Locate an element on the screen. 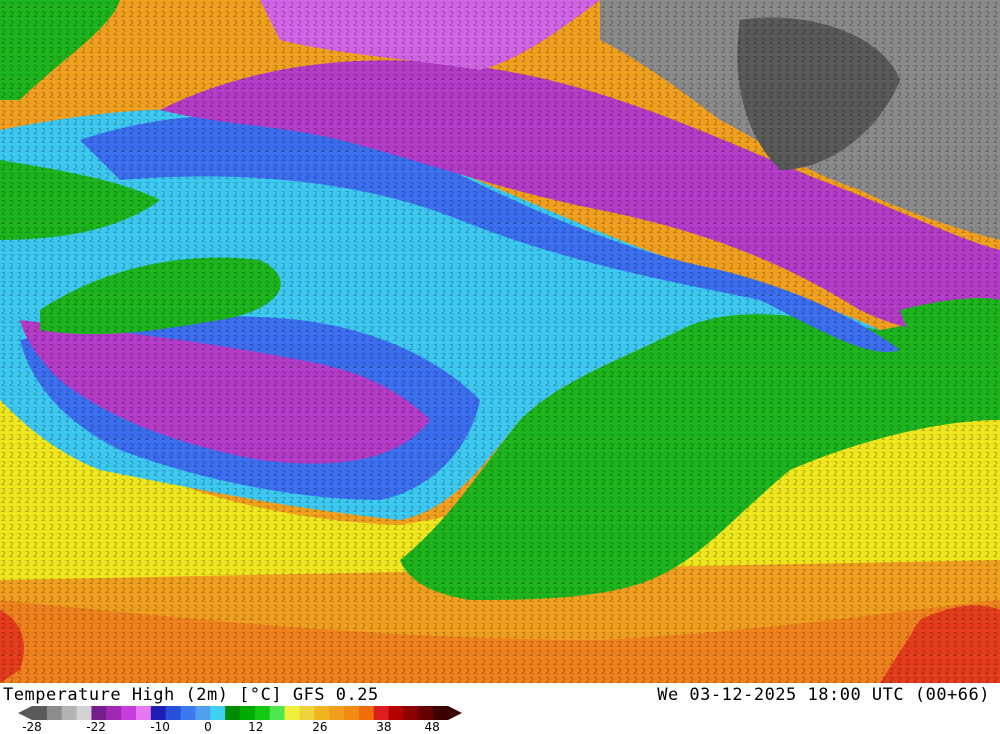 The image size is (1000, 734). legend-tick-label: 0 is located at coordinates (208, 727).